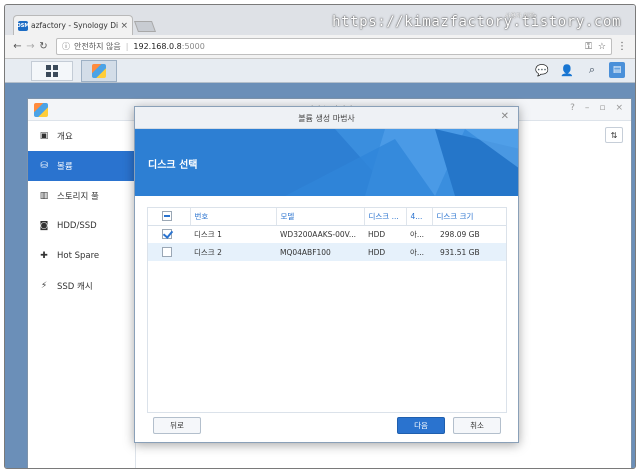 The height and width of the screenshot is (473, 640). What do you see at coordinates (157, 46) in the screenshot?
I see `url-host: 192.168.0.8` at bounding box center [157, 46].